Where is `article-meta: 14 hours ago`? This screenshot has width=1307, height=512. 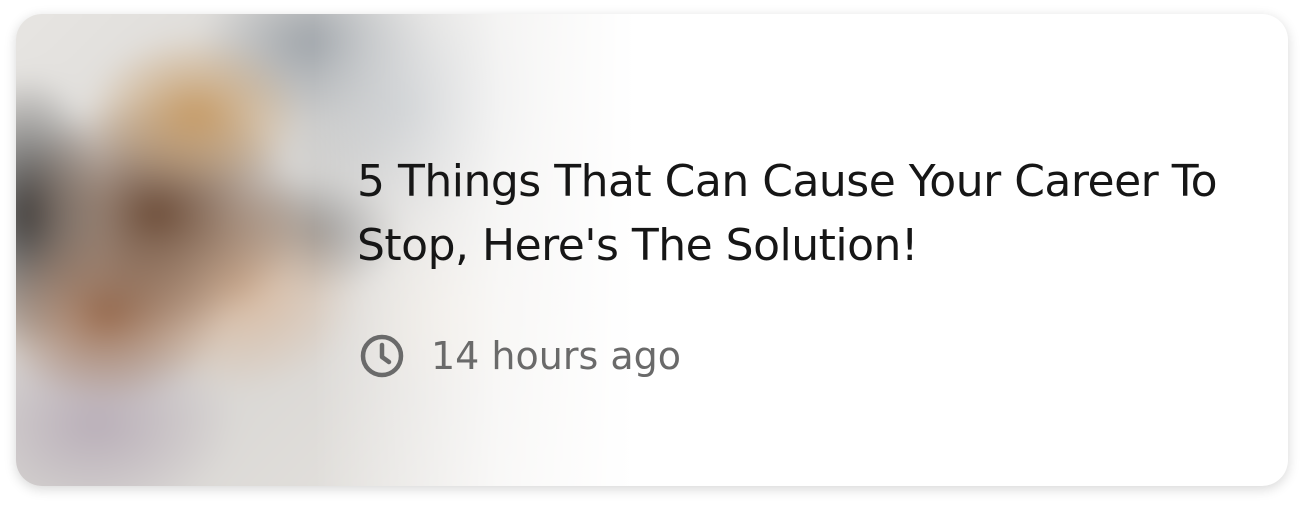
article-meta: 14 hours ago is located at coordinates (807, 356).